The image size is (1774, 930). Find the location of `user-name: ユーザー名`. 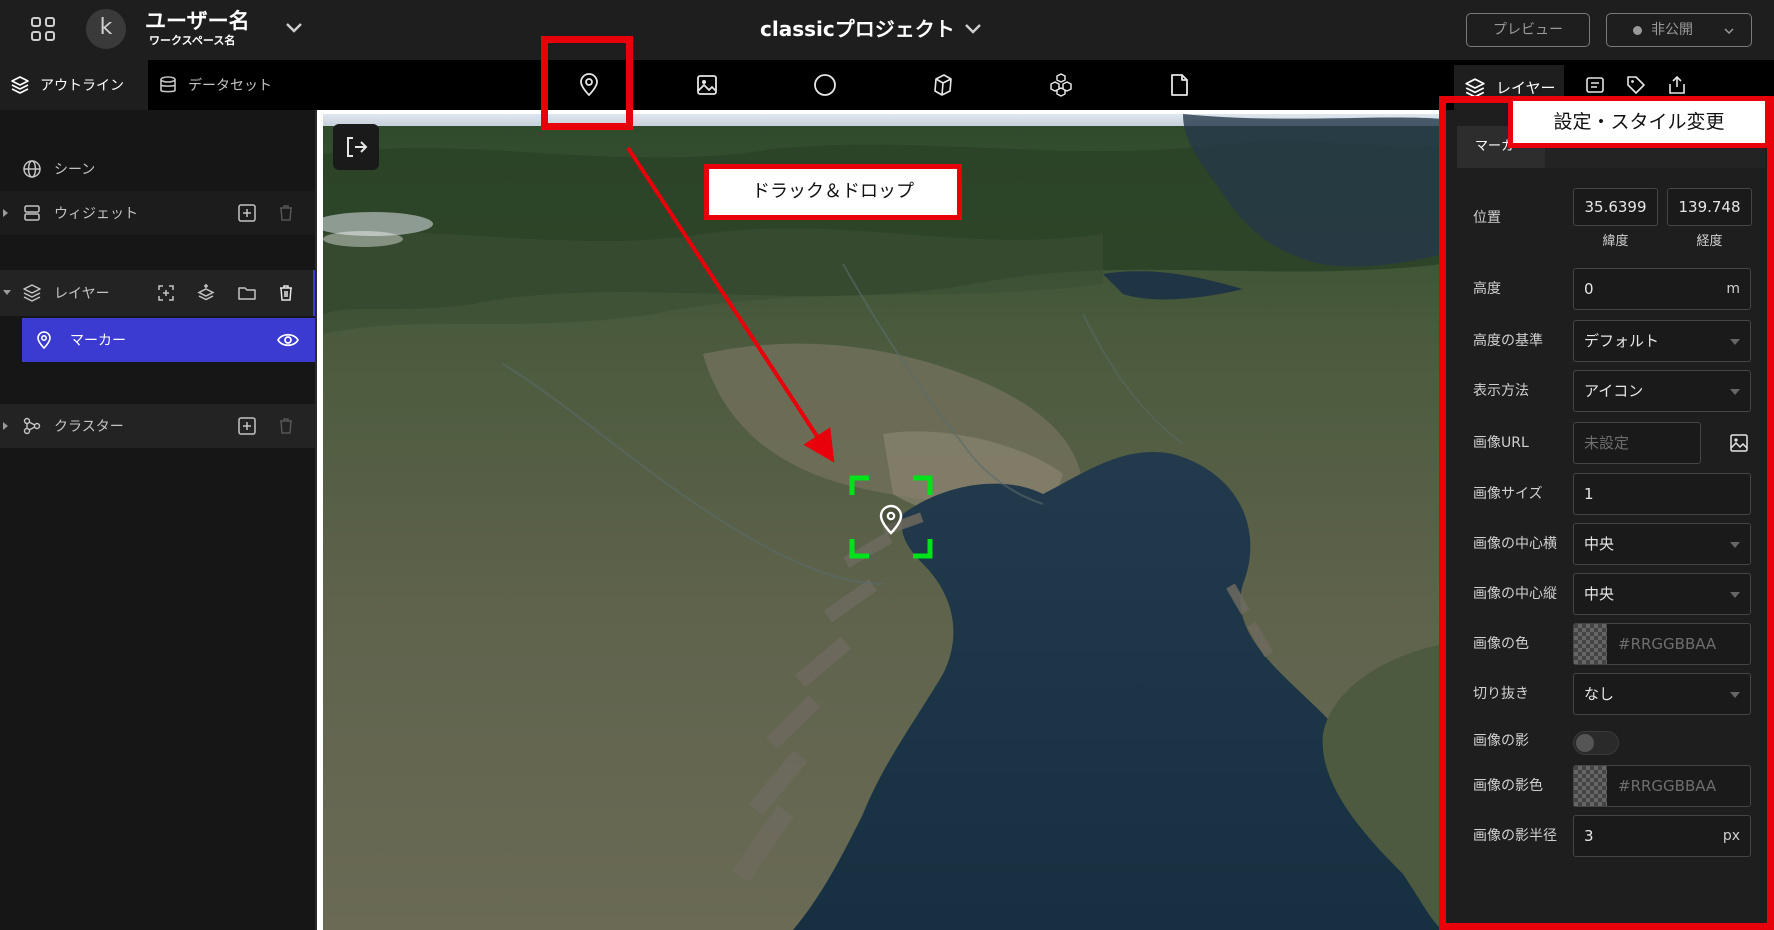

user-name: ユーザー名 is located at coordinates (197, 21).